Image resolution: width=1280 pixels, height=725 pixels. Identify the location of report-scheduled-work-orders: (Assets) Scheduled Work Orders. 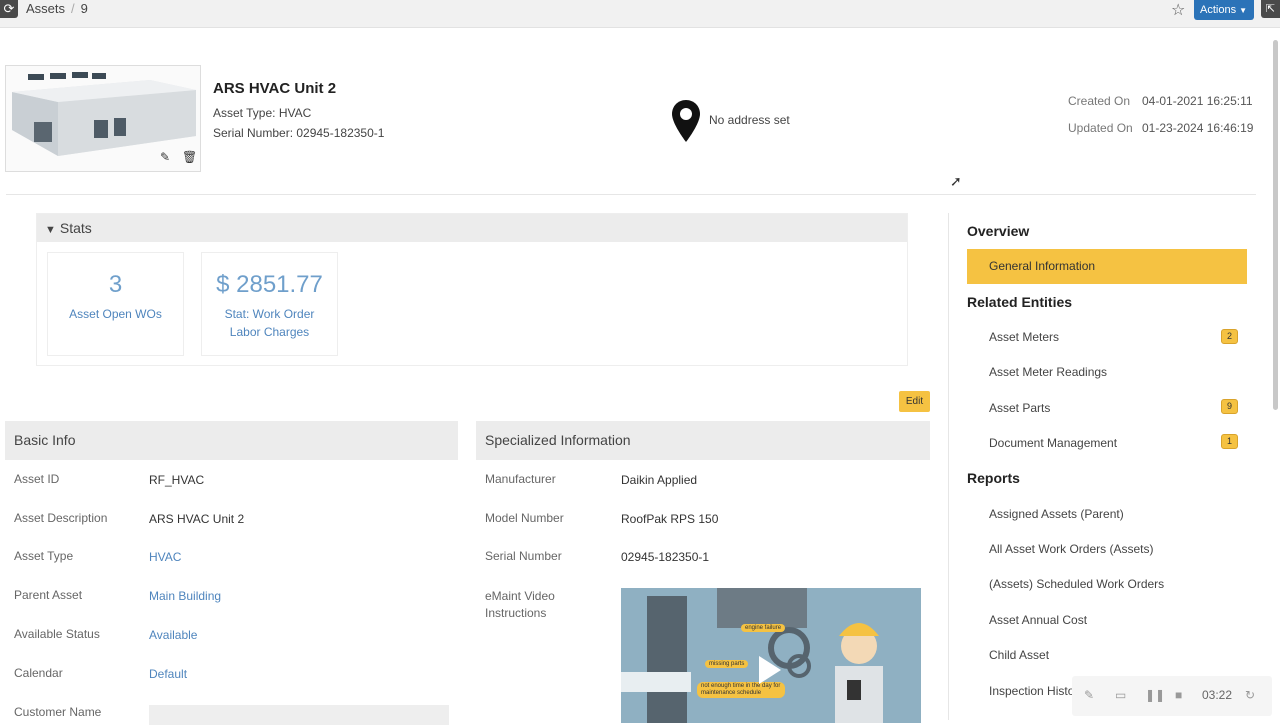
(1076, 584).